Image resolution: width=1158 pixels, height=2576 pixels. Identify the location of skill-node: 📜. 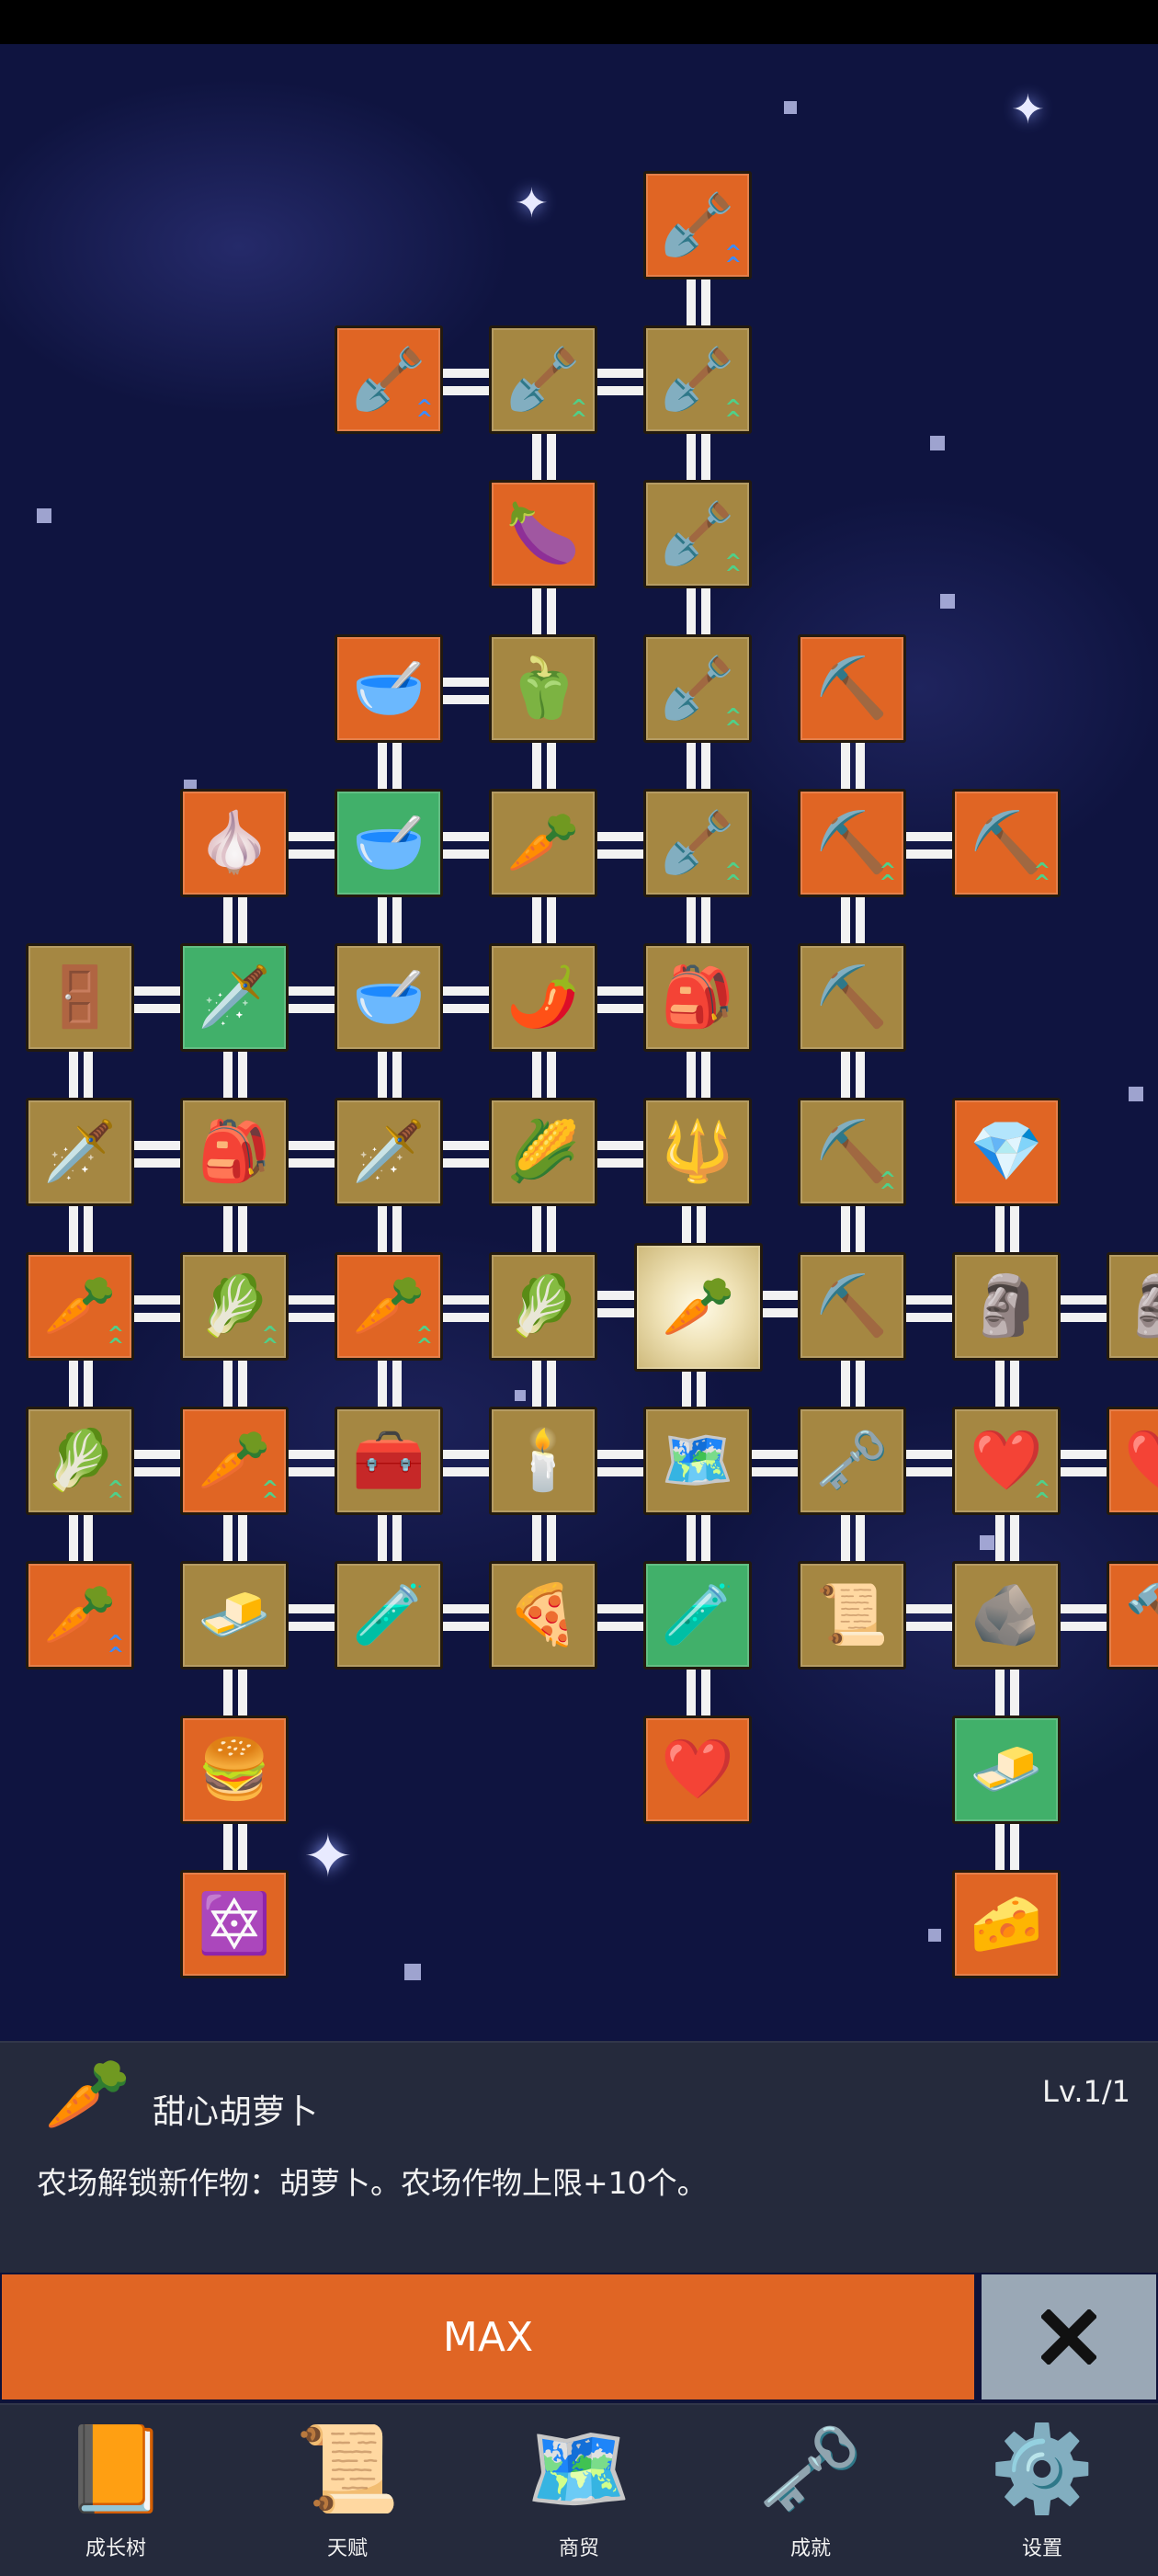
(852, 1615).